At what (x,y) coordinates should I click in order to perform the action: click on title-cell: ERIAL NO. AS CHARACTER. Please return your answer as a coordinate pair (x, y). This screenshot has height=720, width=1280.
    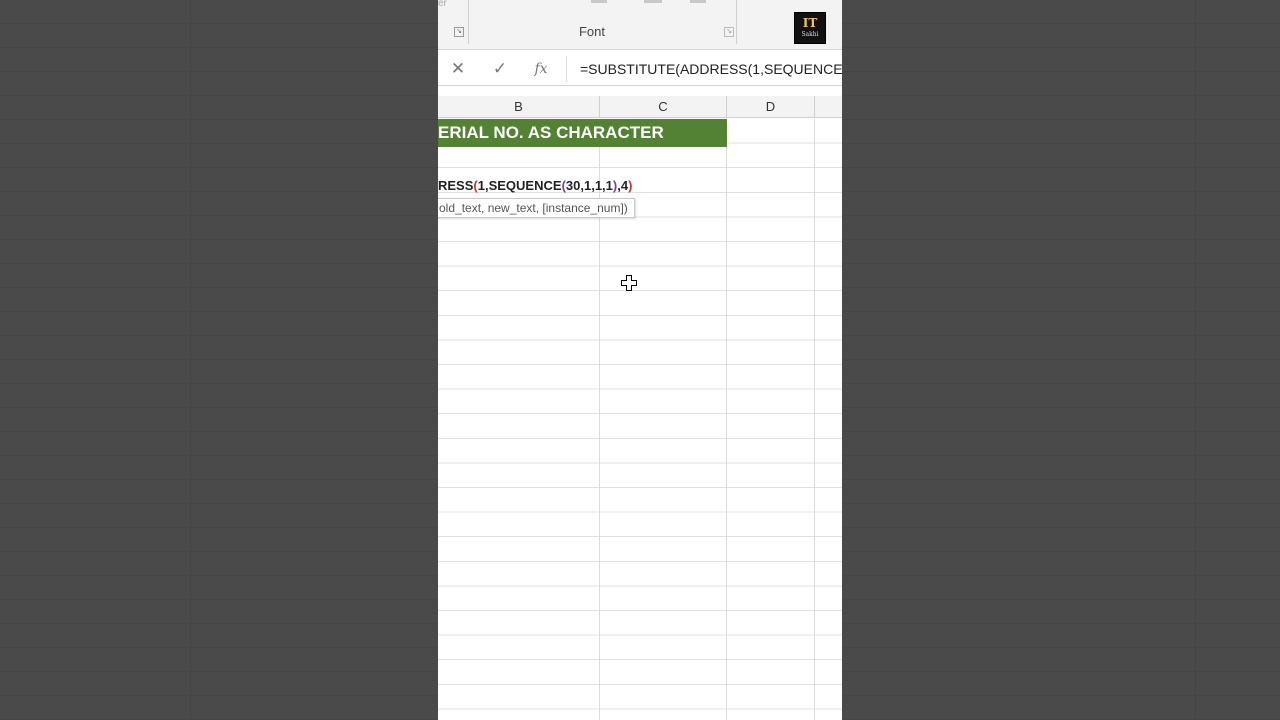
    Looking at the image, I should click on (582, 133).